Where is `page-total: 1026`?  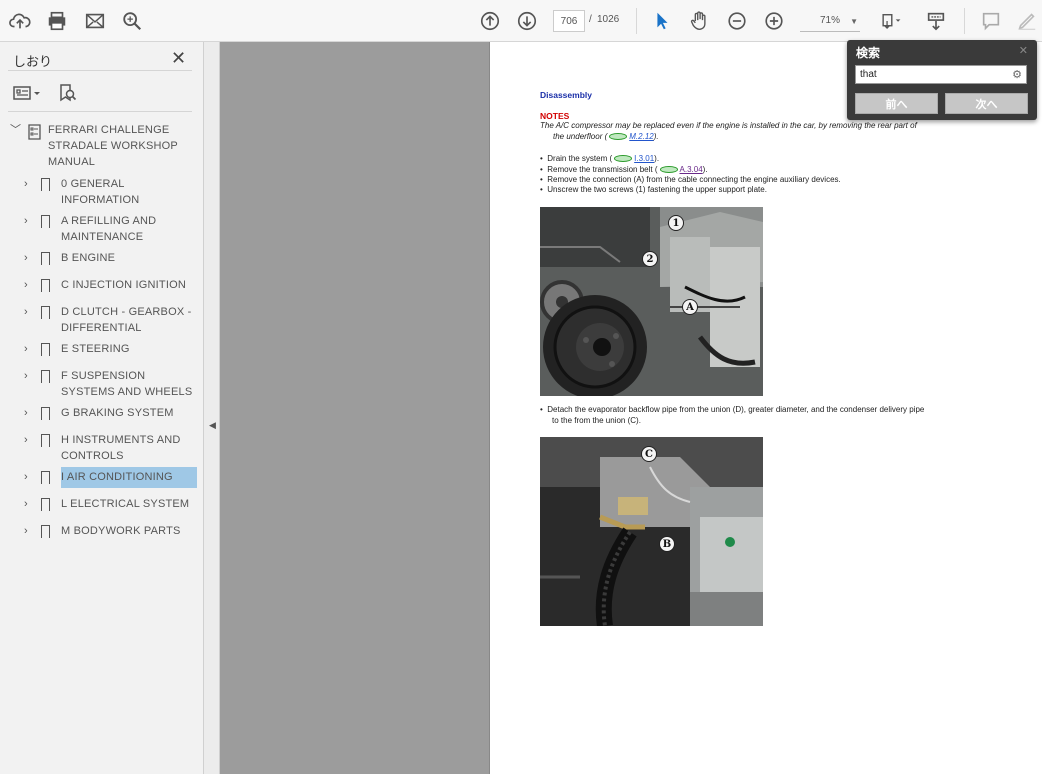 page-total: 1026 is located at coordinates (608, 19).